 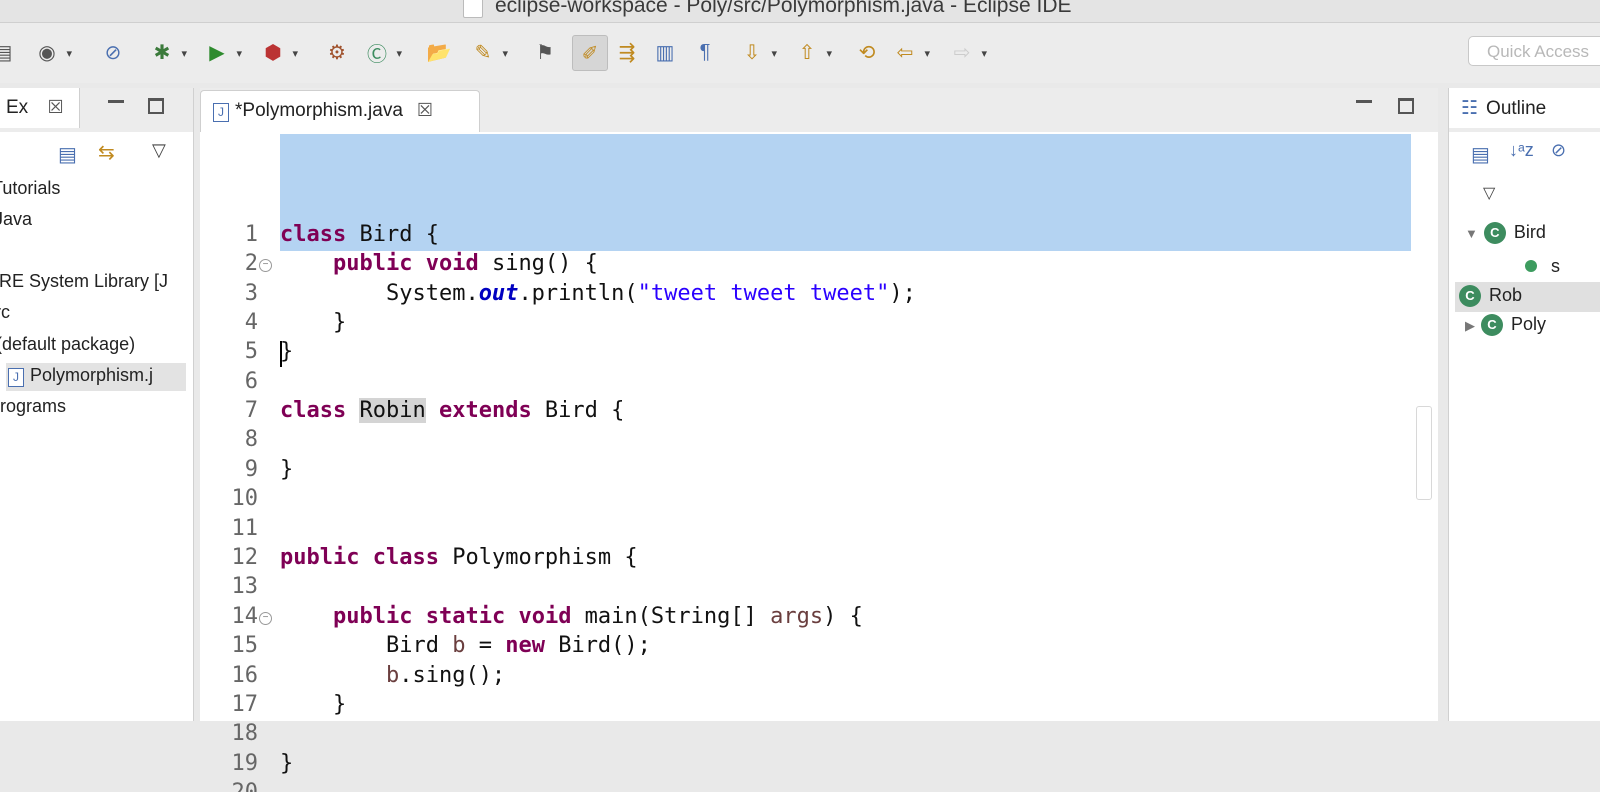 I want to click on code-line: public class Polymorphism {, so click(x=459, y=557).